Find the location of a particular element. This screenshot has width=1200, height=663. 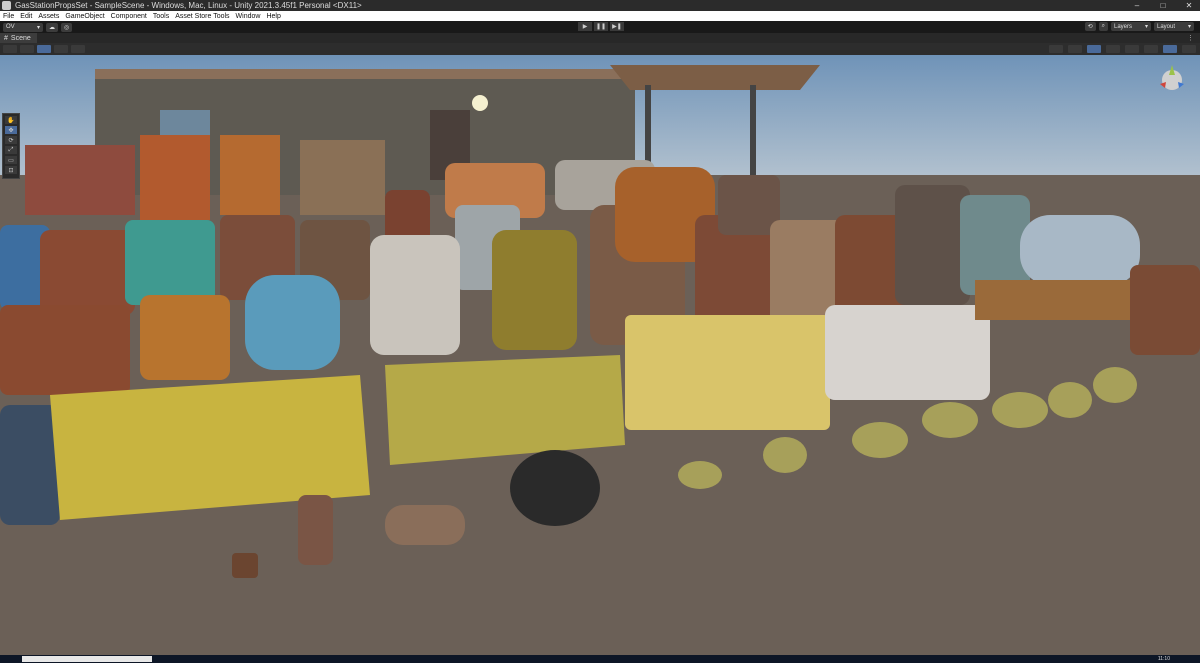

transform-tool-icon: ⊡ is located at coordinates (11, 170).